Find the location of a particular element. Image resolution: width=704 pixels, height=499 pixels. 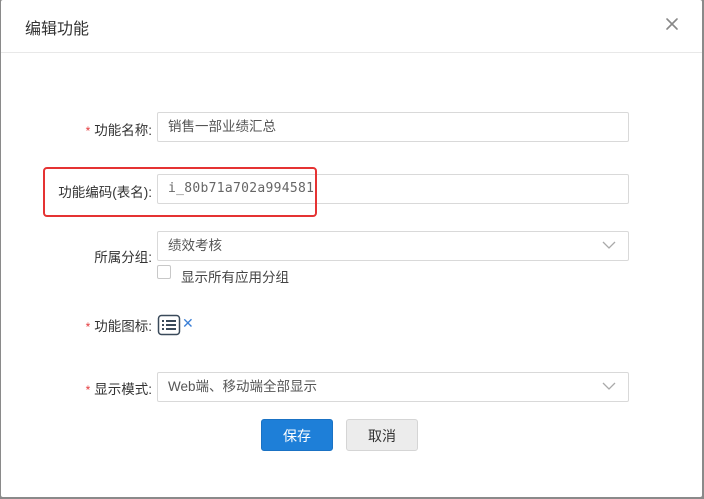

save-button: 保存 is located at coordinates (297, 435).